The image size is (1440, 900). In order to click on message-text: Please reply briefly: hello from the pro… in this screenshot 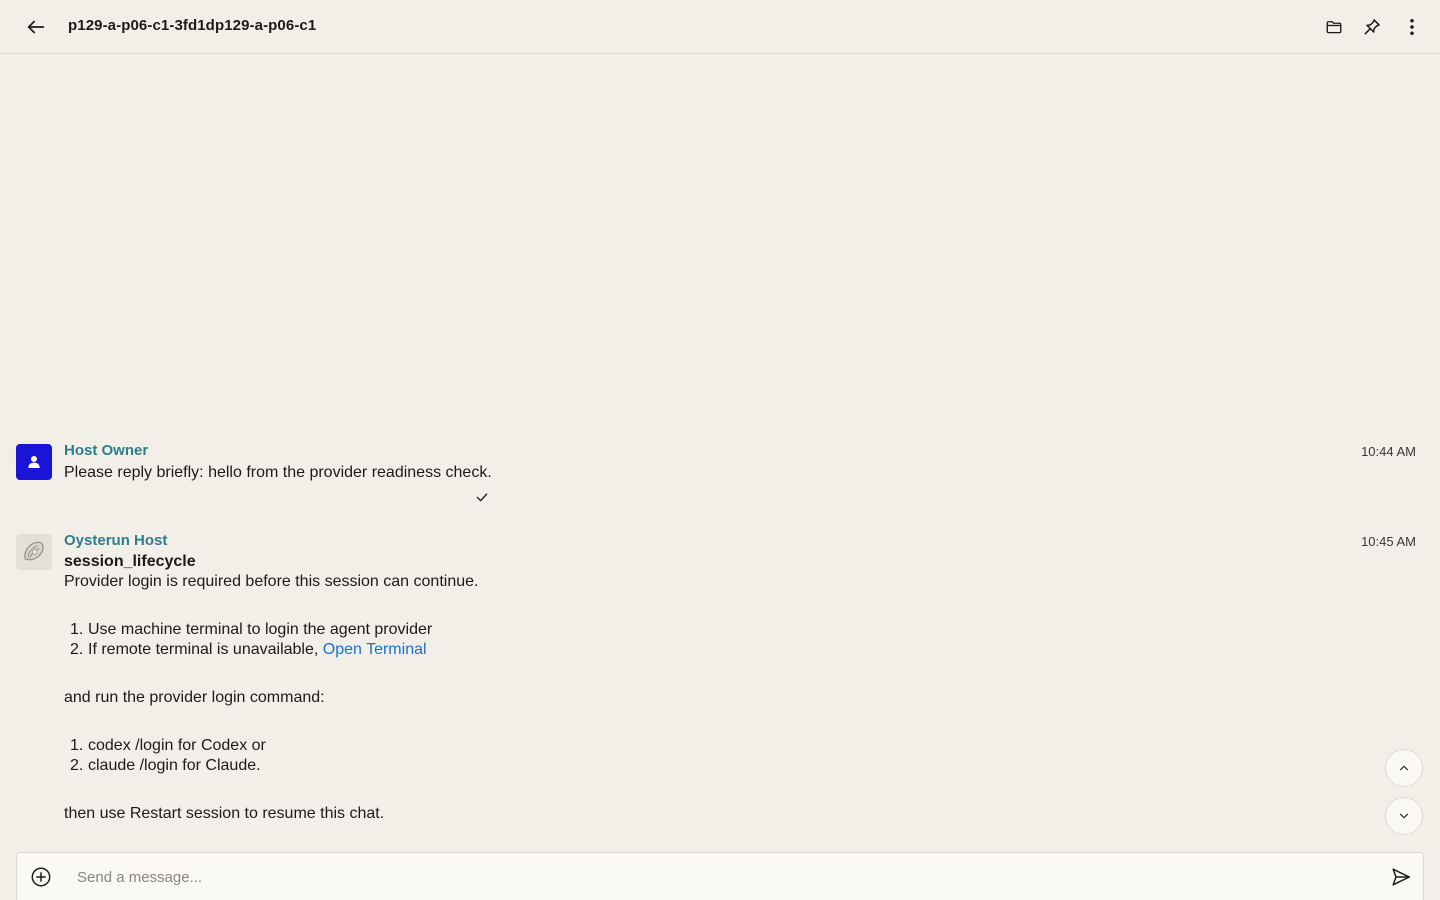, I will do `click(278, 472)`.